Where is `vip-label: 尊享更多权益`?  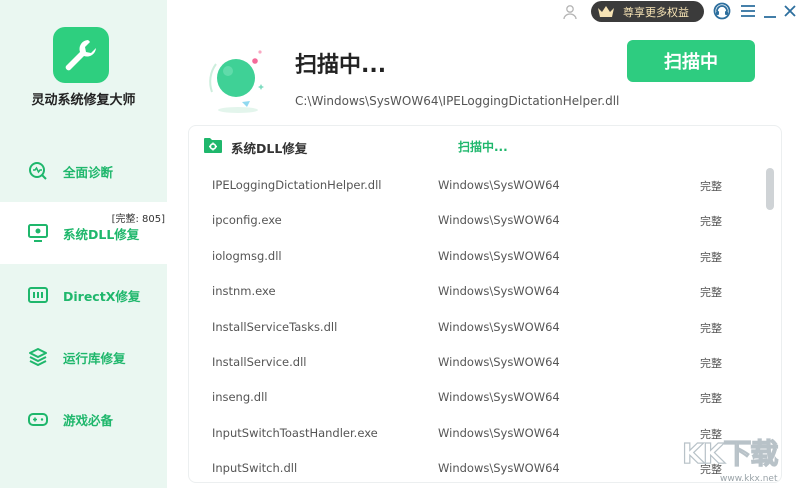 vip-label: 尊享更多权益 is located at coordinates (656, 12).